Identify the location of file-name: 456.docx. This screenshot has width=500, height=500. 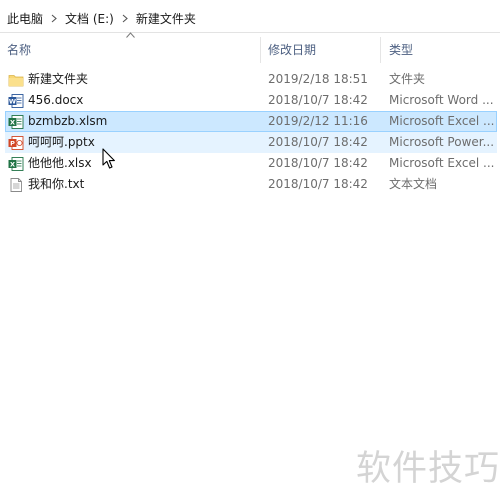
(56, 100).